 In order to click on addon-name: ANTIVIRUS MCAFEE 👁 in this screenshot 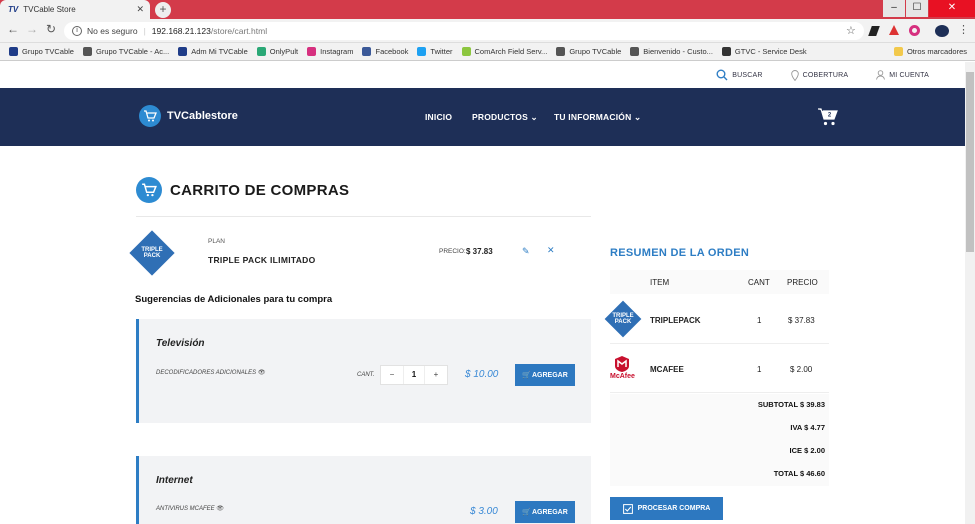, I will do `click(190, 508)`.